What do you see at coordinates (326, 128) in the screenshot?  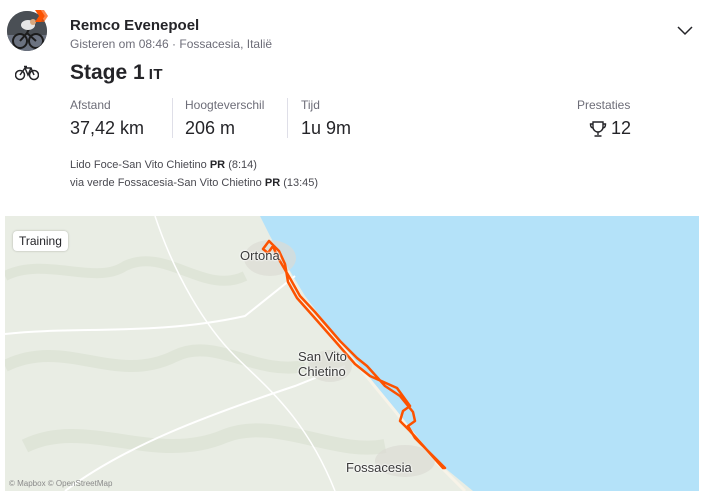 I see `stat-value: 1u 9m` at bounding box center [326, 128].